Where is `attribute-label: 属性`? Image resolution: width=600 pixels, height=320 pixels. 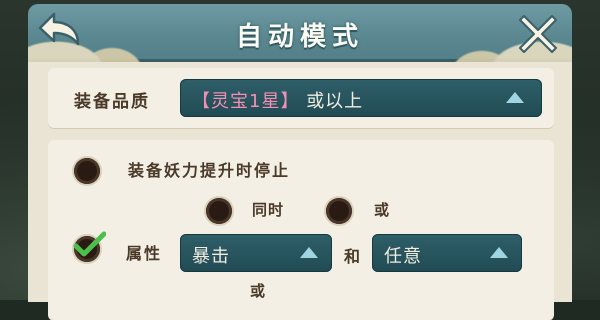 attribute-label: 属性 is located at coordinates (144, 253).